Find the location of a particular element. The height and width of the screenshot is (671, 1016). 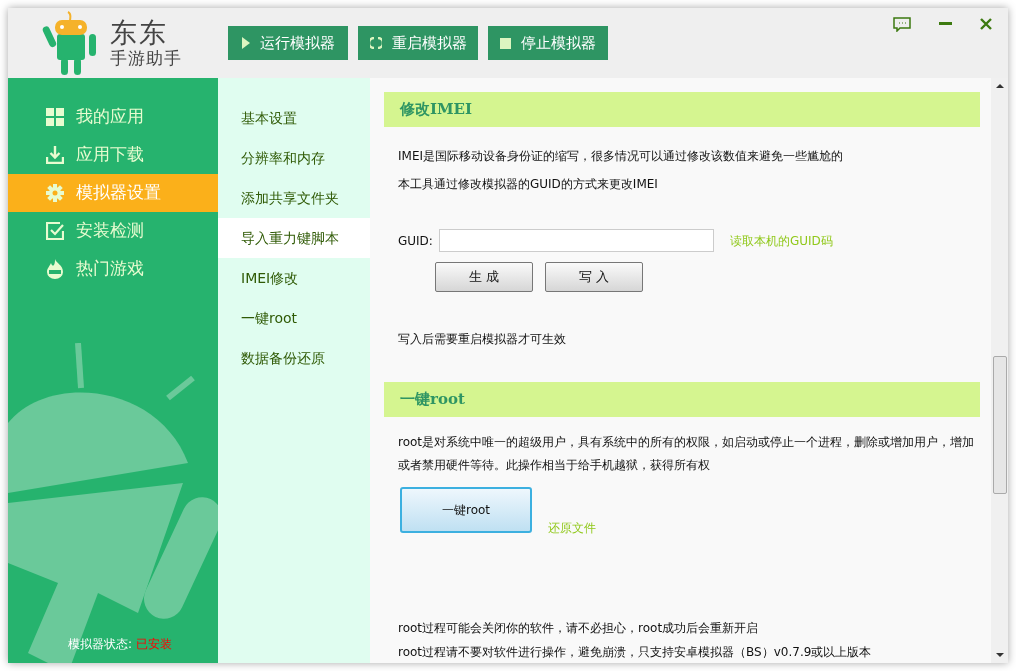

download-icon is located at coordinates (55, 155).